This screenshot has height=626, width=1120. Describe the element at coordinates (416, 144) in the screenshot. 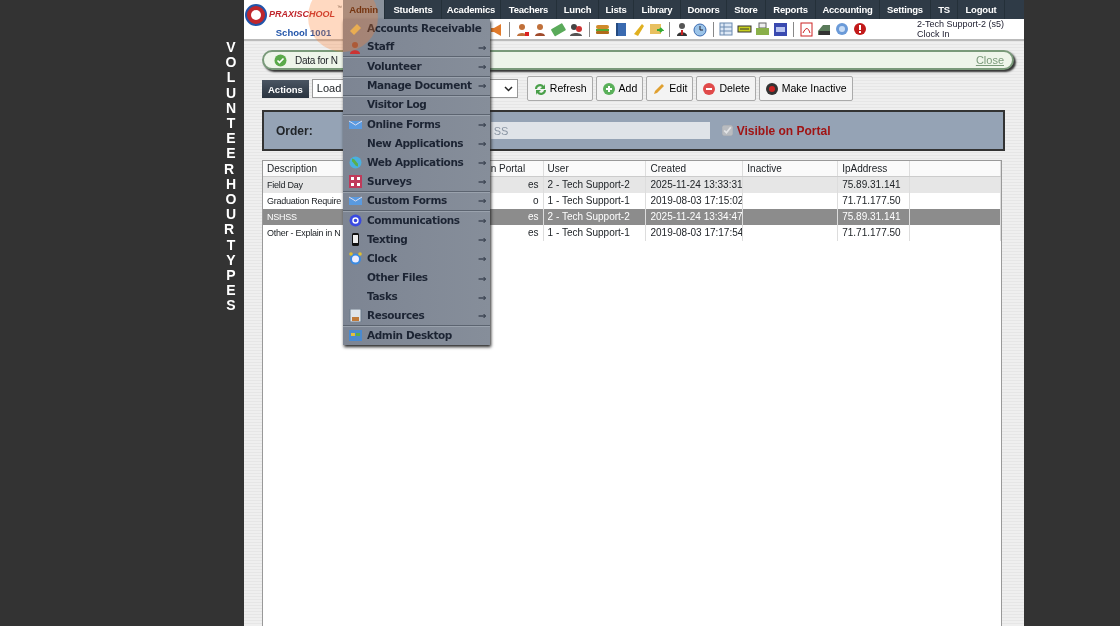

I see `menu-item: New Applications ⇒` at that location.